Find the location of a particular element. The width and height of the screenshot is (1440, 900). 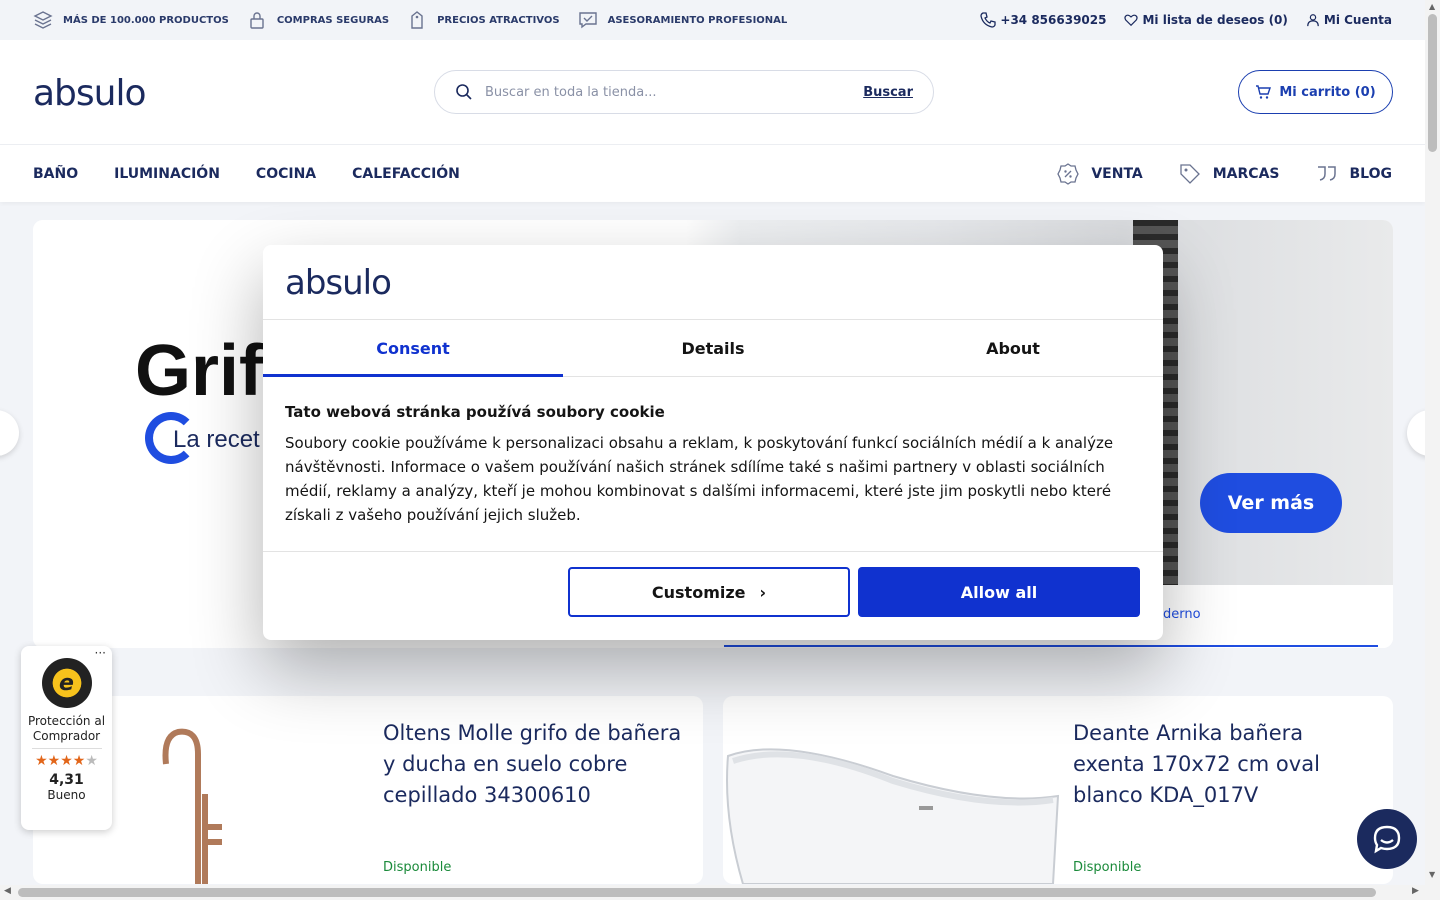

hero-title: Grif is located at coordinates (199, 371).